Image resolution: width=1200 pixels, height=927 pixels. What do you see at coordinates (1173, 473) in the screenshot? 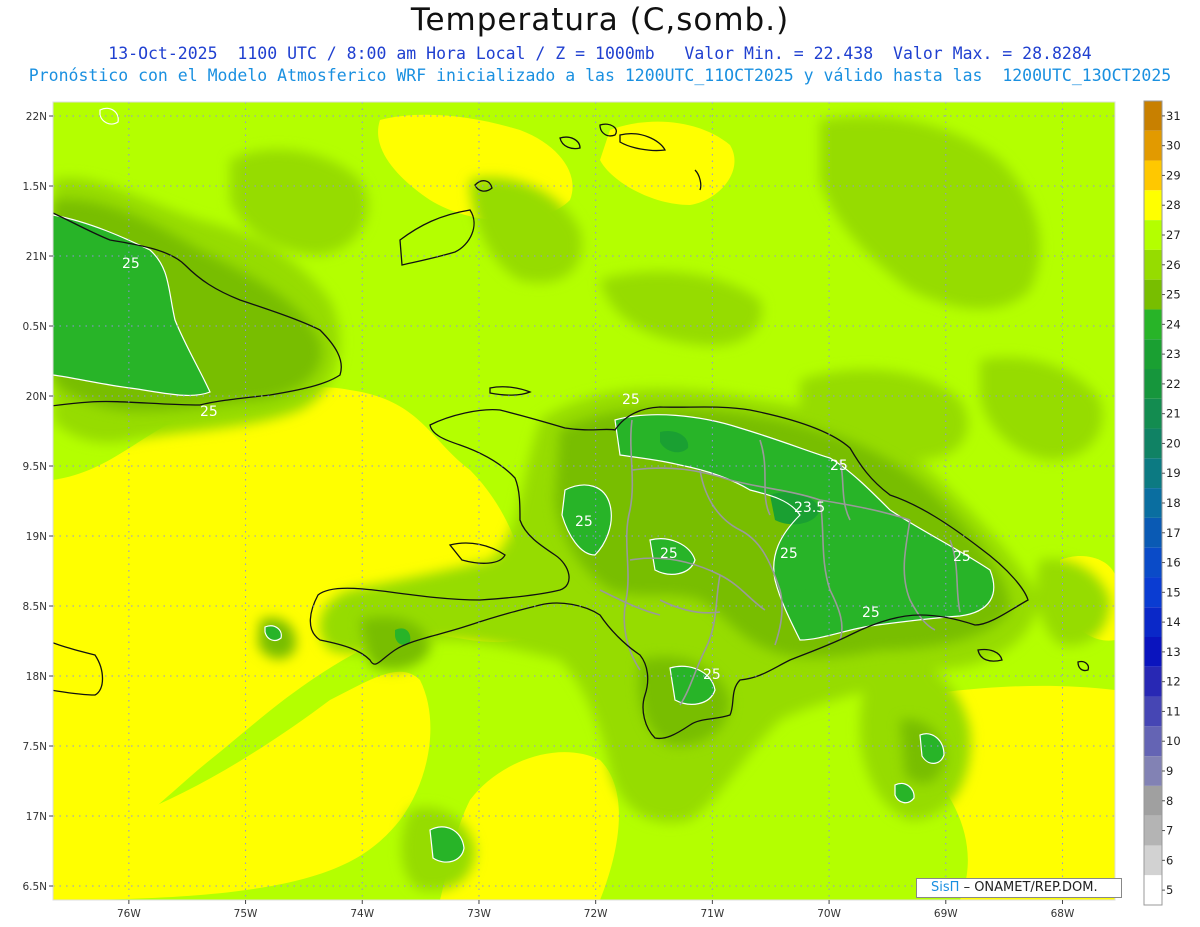
I see `colorbar-label: 19` at bounding box center [1173, 473].